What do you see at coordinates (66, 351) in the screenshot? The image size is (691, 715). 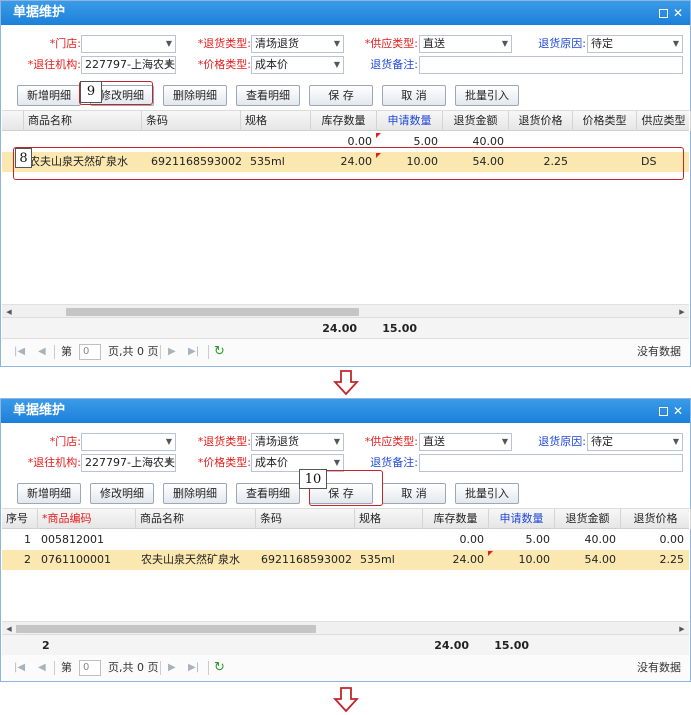 I see `page-label: 第` at bounding box center [66, 351].